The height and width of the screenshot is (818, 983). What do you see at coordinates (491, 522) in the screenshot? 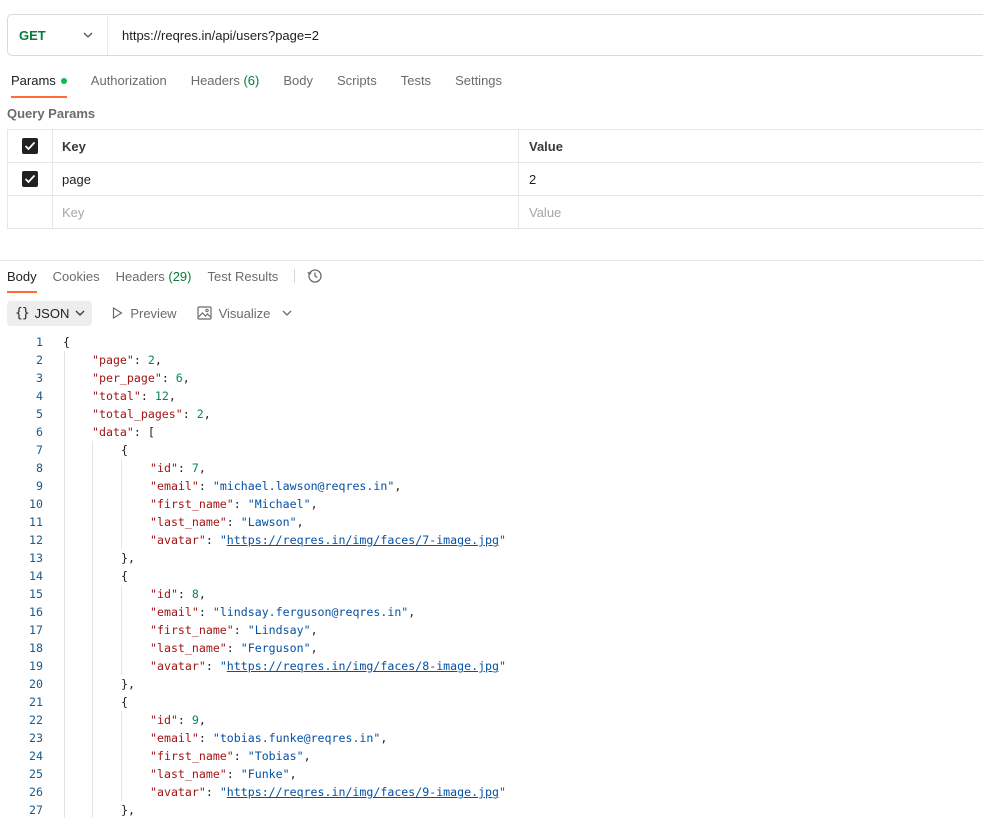
I see `code-line: 11 "last_name": "Lawson",` at bounding box center [491, 522].